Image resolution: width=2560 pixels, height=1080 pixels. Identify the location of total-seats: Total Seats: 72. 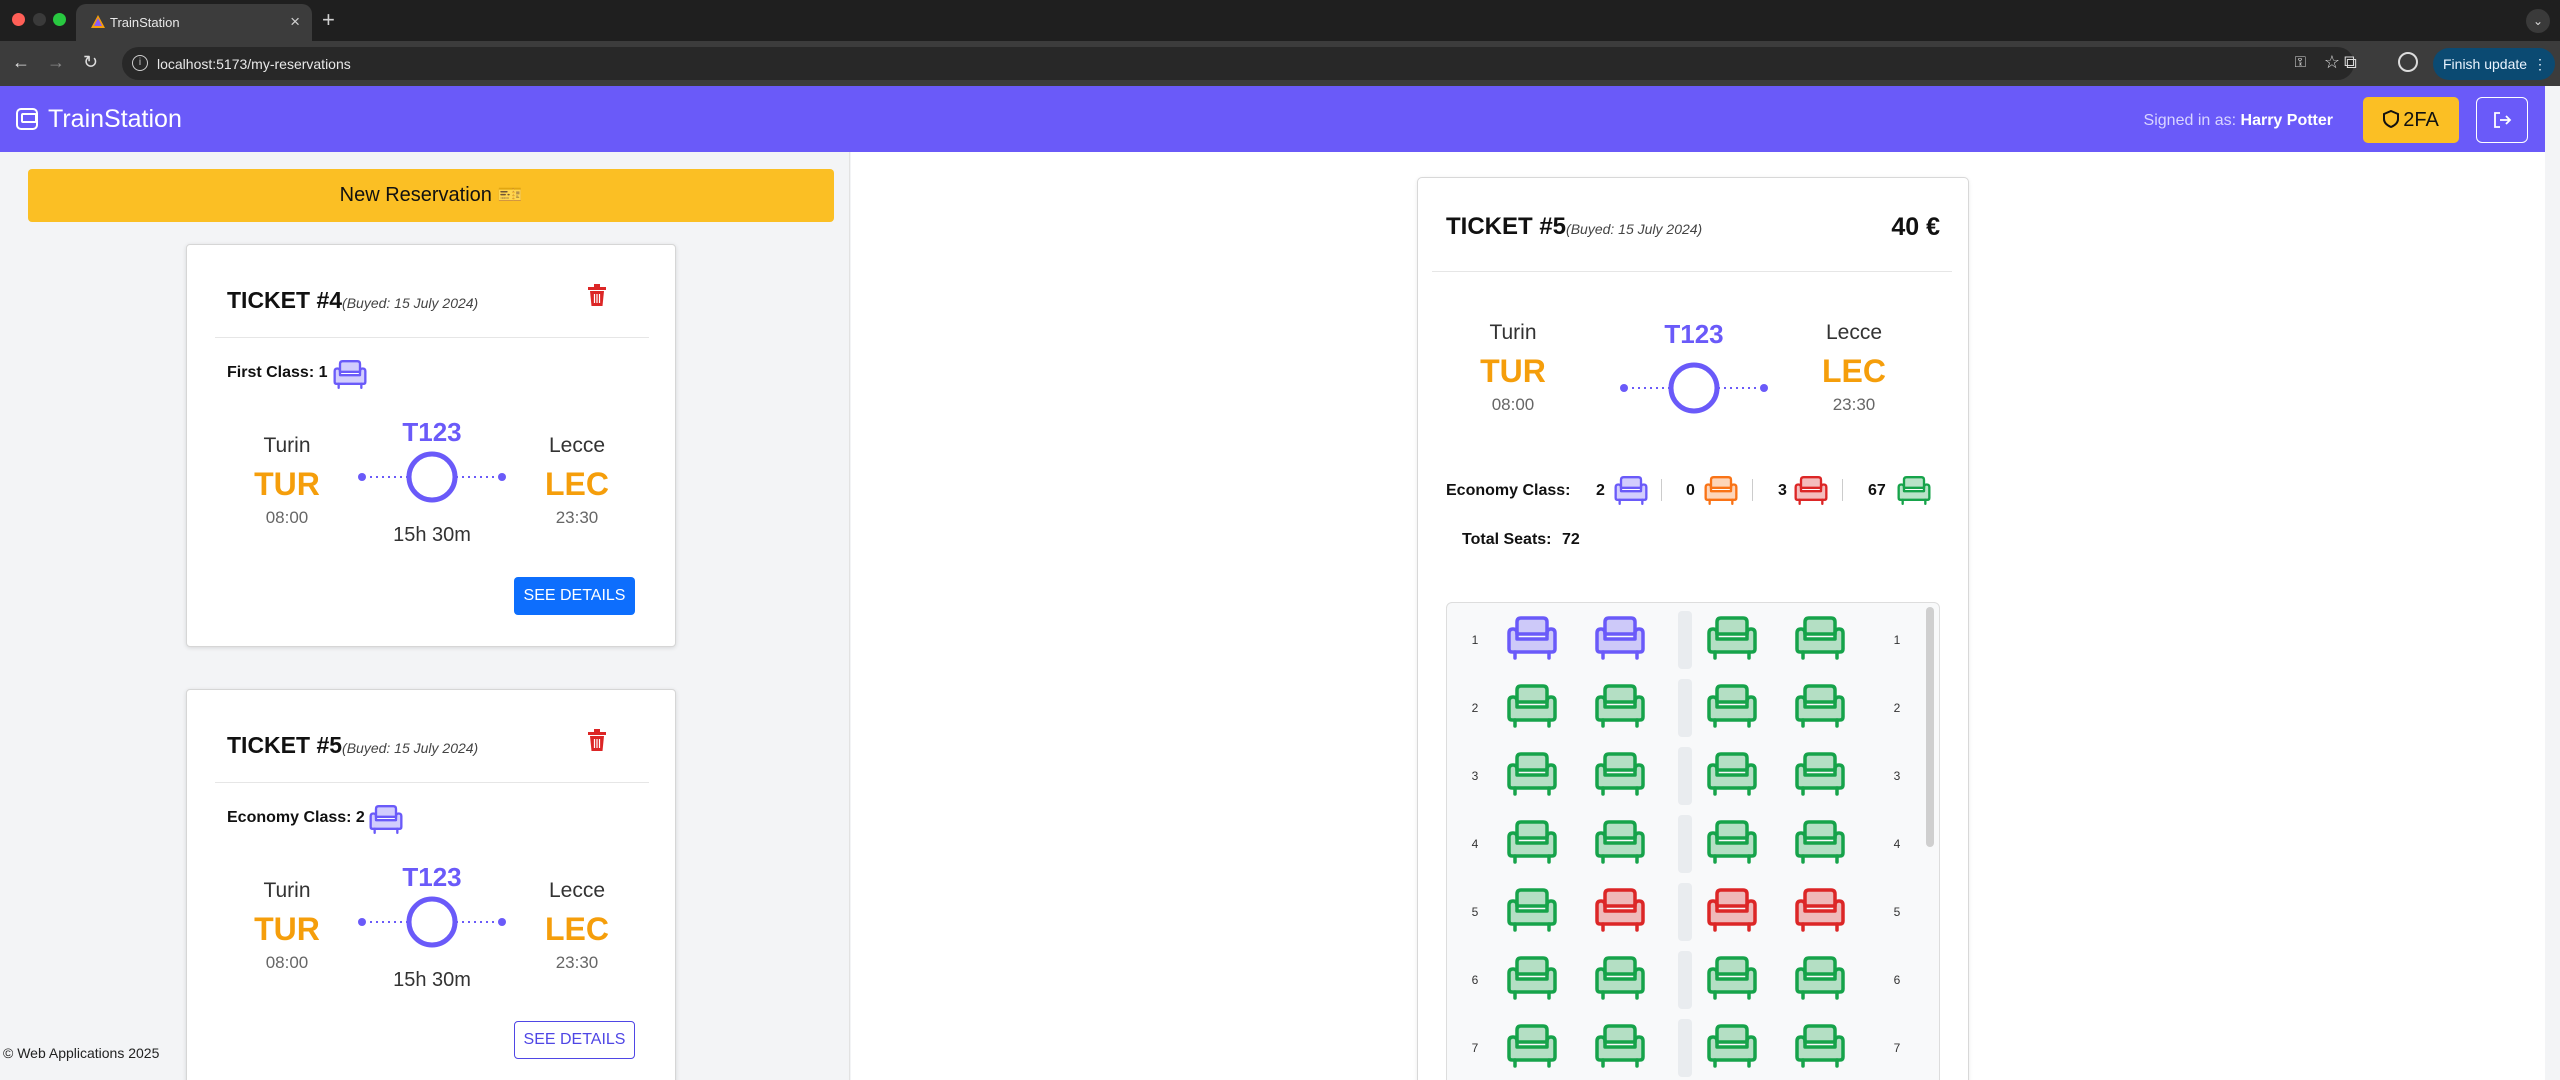
(1521, 540).